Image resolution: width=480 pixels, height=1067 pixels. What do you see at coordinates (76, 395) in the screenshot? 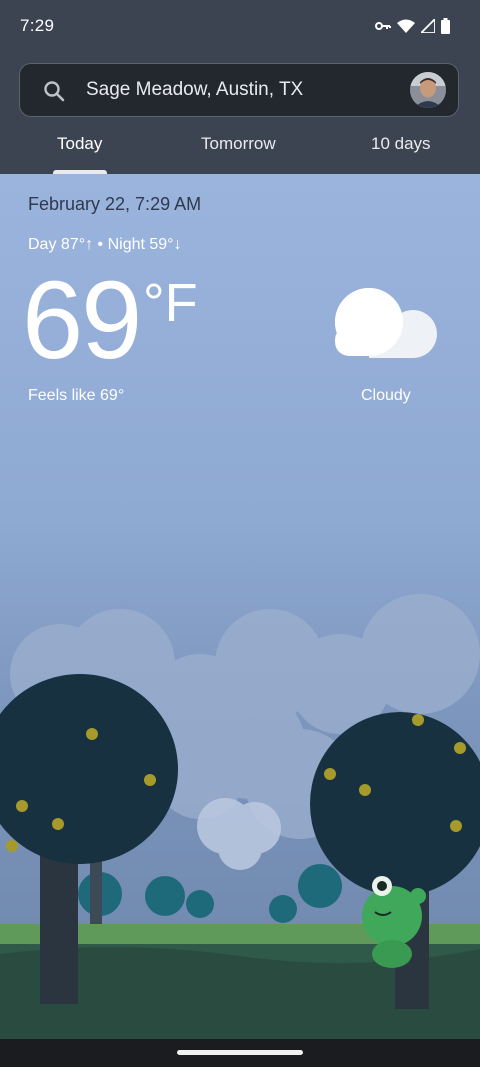
I see `feels-like: Feels like 69°` at bounding box center [76, 395].